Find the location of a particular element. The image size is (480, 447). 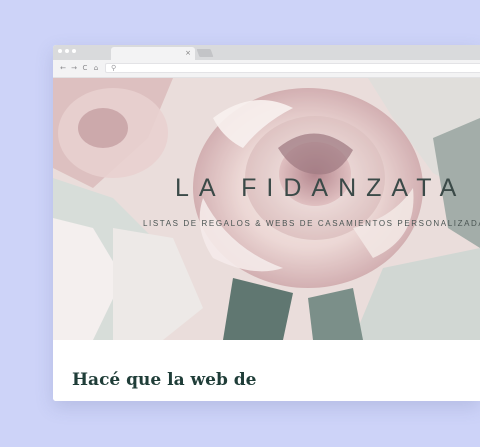

search-icon: ⚲ is located at coordinates (114, 68).